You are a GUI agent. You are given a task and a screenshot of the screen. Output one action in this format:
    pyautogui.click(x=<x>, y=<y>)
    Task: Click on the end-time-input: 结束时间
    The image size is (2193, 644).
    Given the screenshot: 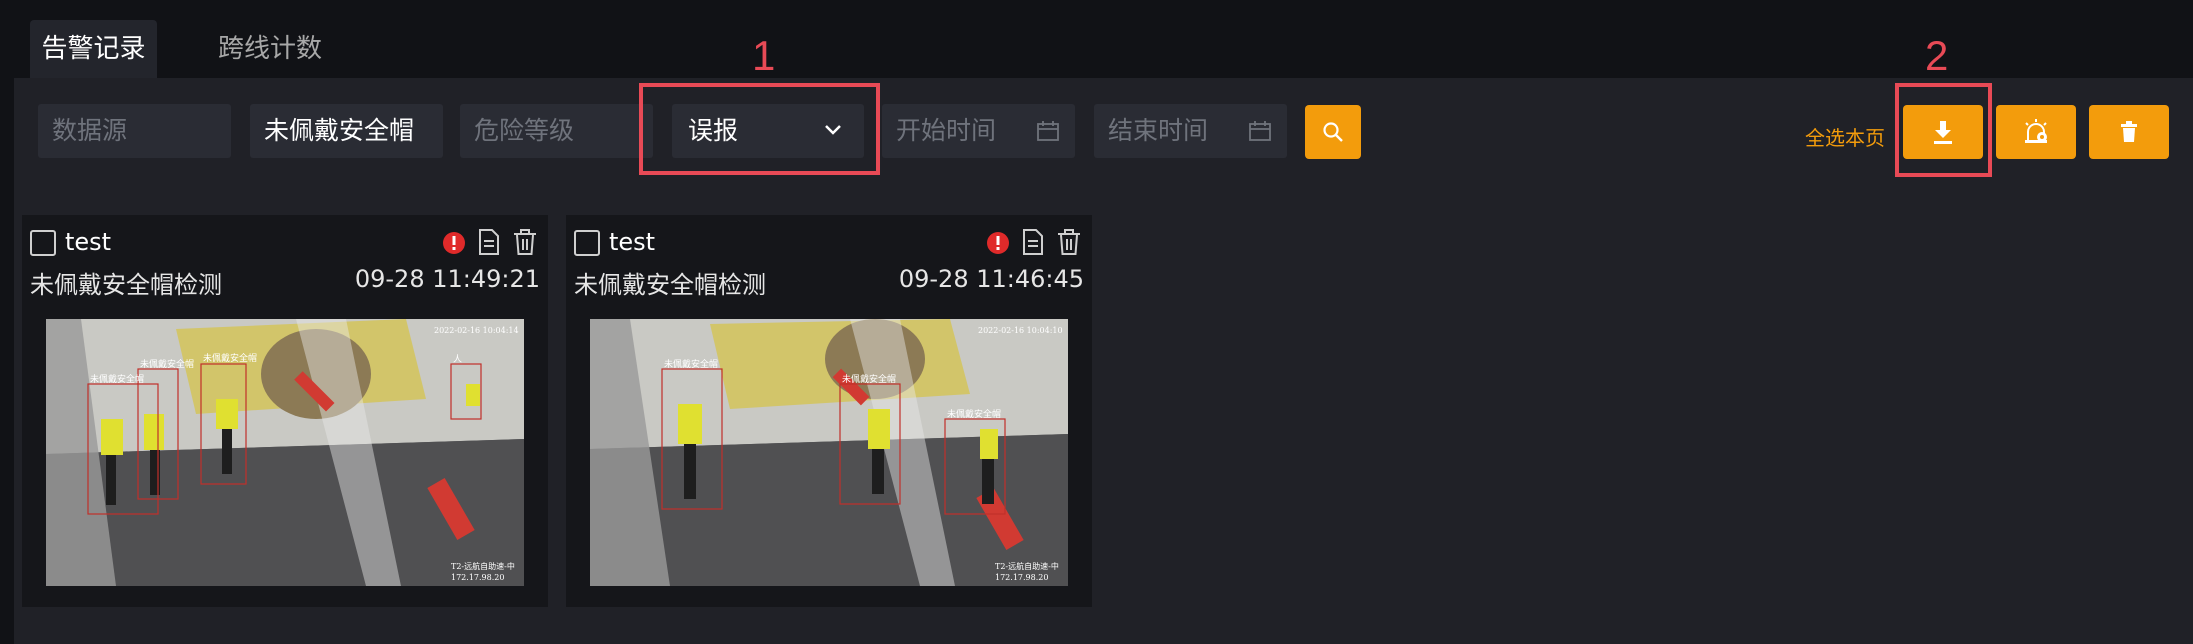 What is the action you would take?
    pyautogui.click(x=1190, y=131)
    